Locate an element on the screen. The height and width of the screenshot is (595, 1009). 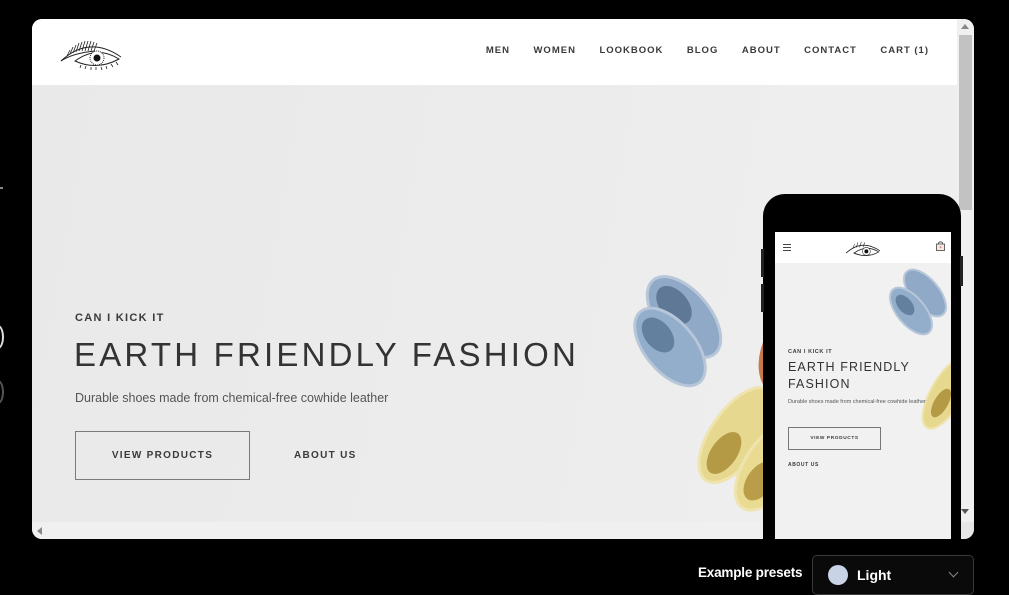
scroll-down-arrow-icon is located at coordinates (965, 511).